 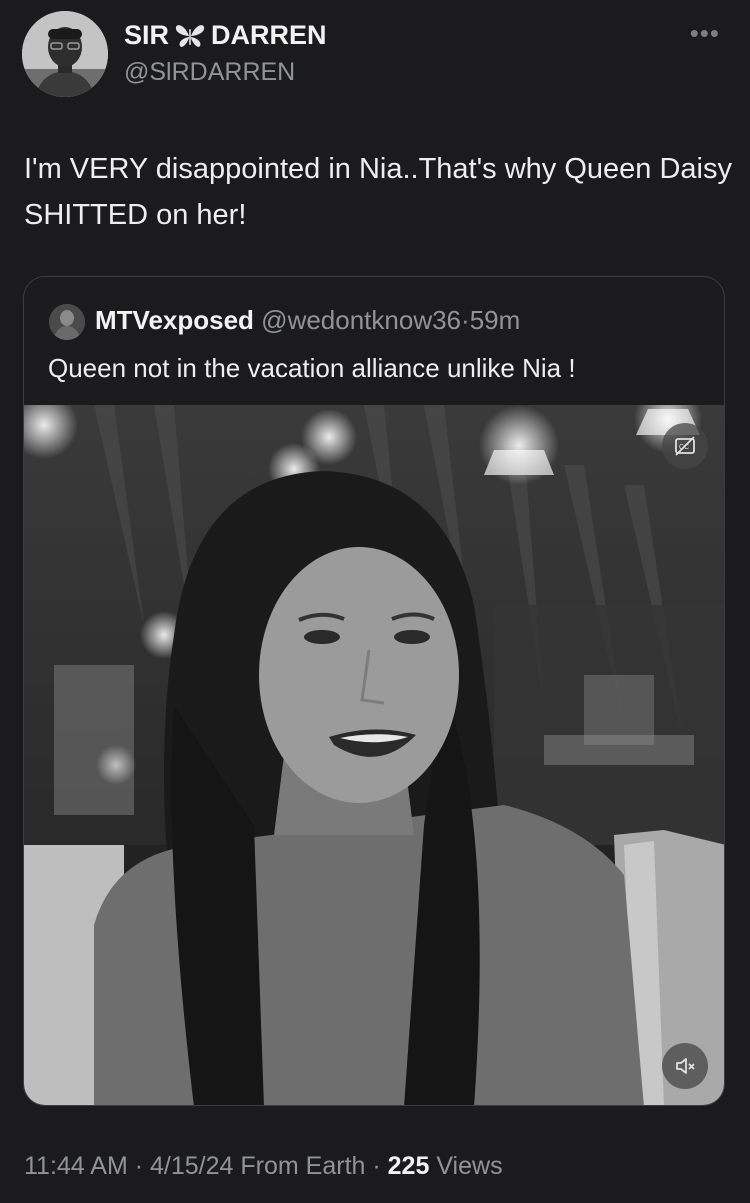 I want to click on mute-button, so click(x=685, y=1066).